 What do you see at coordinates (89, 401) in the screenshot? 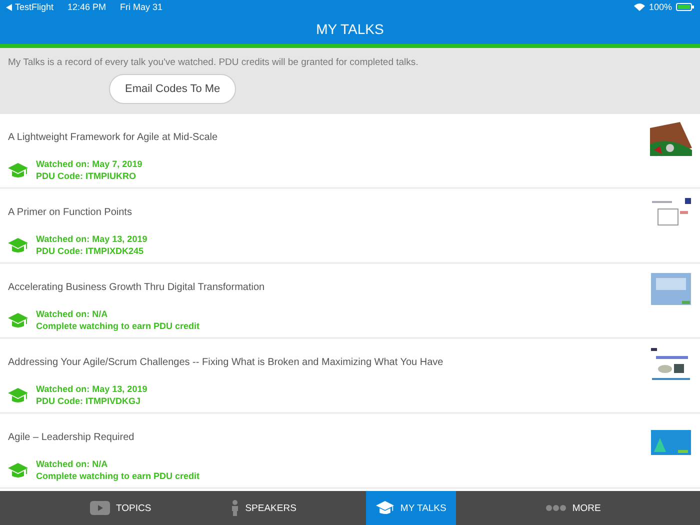
I see `pdu-info: PDU Code: ITMPIVDKGJ` at bounding box center [89, 401].